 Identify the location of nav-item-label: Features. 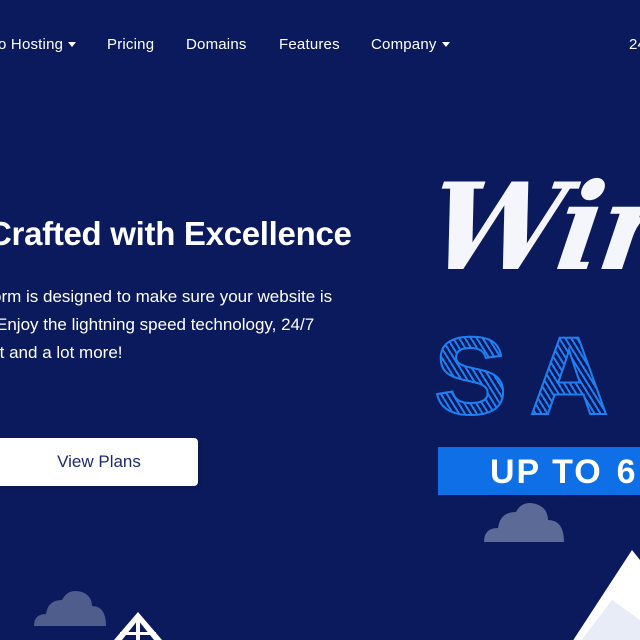
(309, 44).